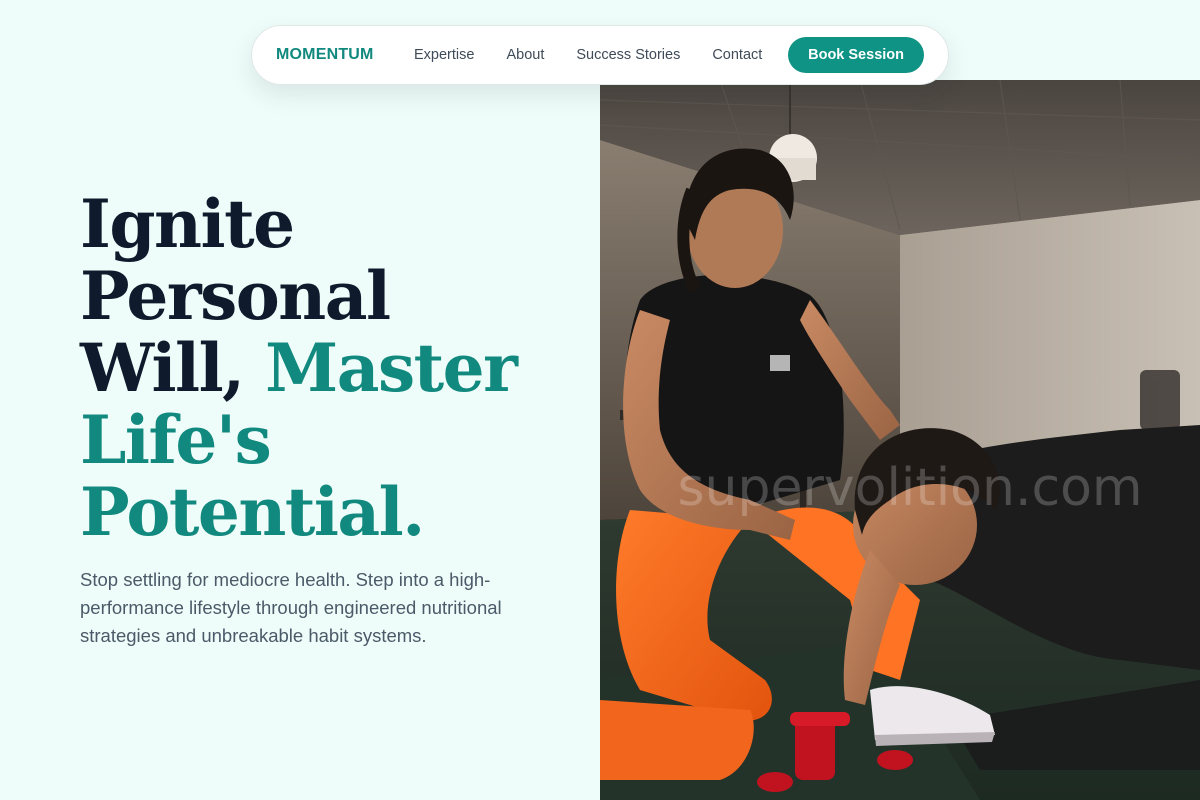  Describe the element at coordinates (187, 224) in the screenshot. I see `headline-word-ignite: Ignite` at that location.